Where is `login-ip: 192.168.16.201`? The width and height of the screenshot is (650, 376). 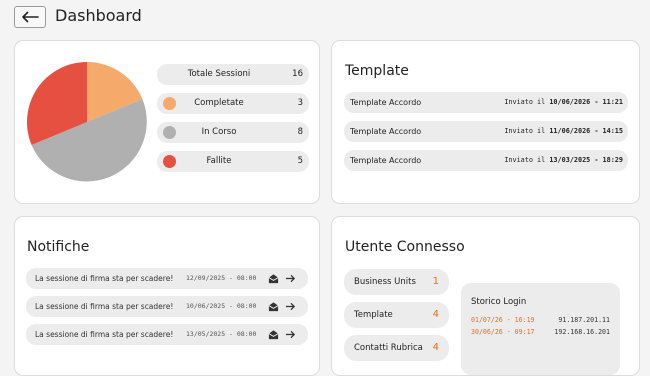
login-ip: 192.168.16.201 is located at coordinates (582, 332).